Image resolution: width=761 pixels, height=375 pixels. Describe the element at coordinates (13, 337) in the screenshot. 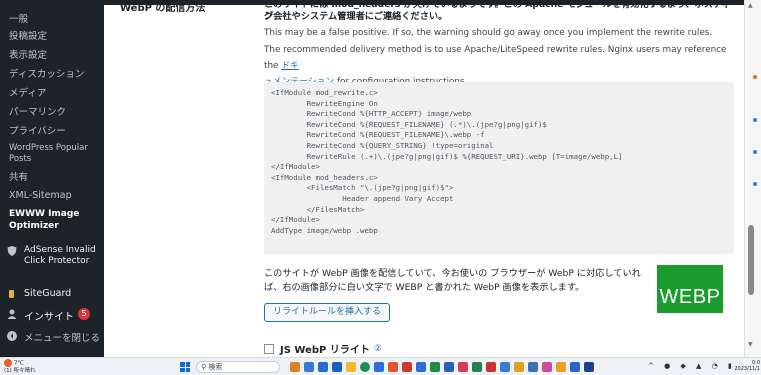

I see `collapse-menu-icon` at that location.